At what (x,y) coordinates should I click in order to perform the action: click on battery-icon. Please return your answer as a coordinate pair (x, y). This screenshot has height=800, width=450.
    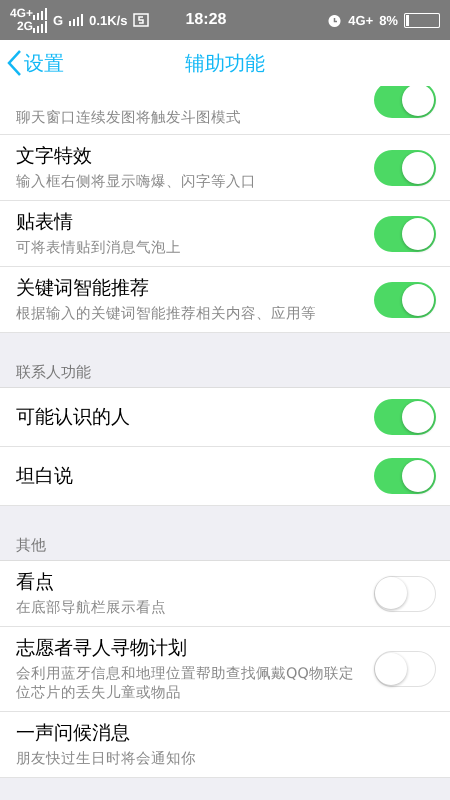
    Looking at the image, I should click on (422, 20).